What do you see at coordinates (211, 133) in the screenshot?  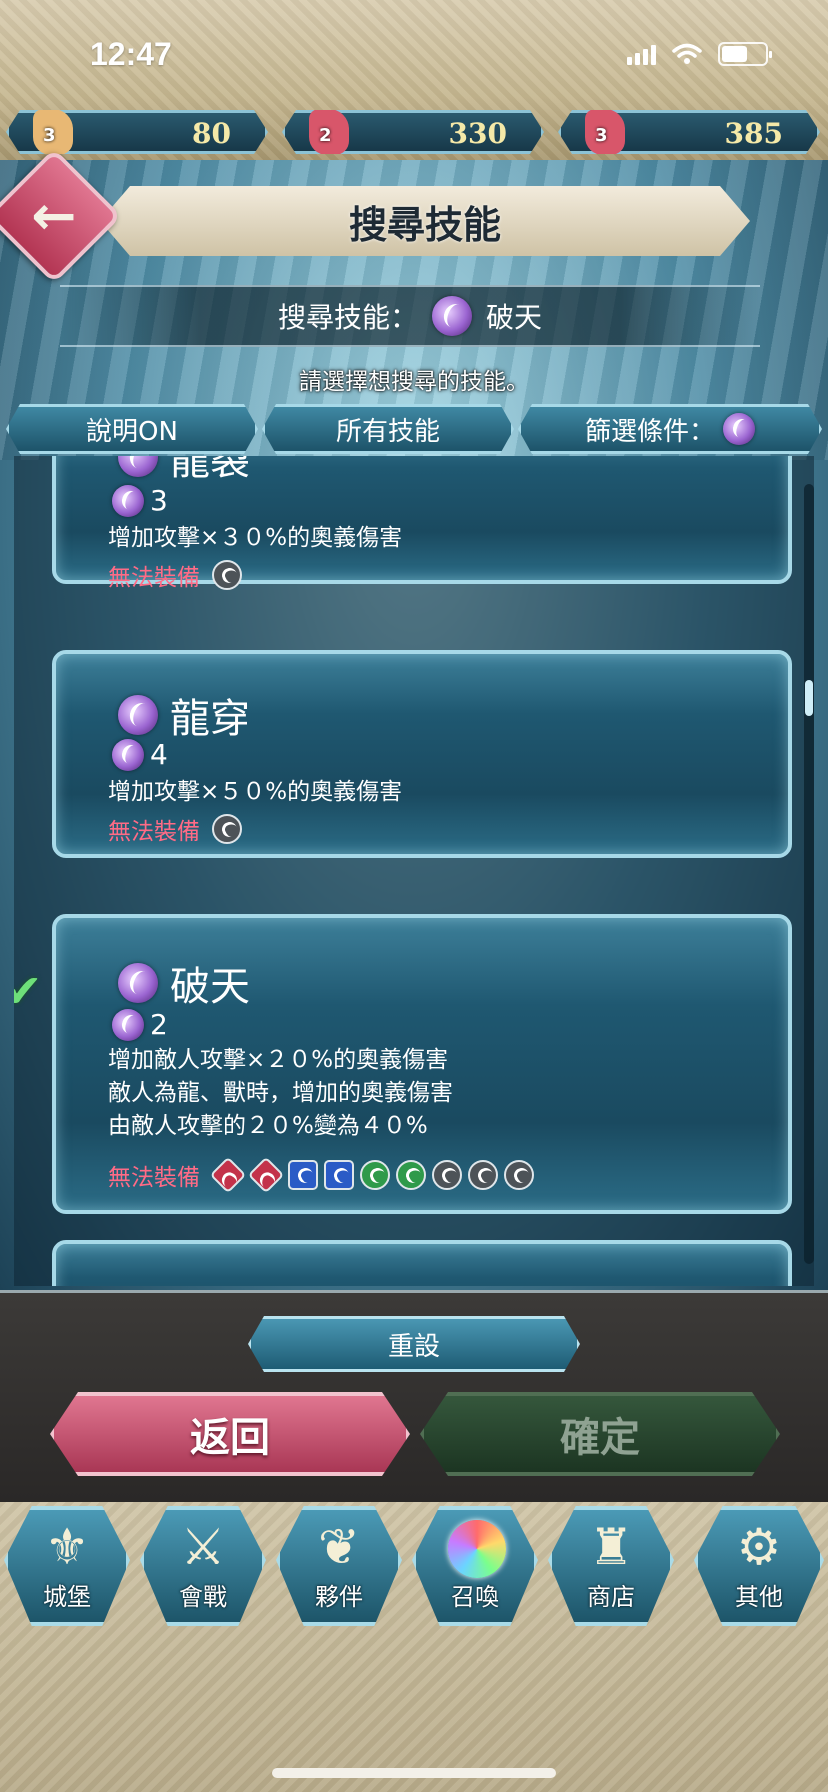 I see `currency-amount: 80` at bounding box center [211, 133].